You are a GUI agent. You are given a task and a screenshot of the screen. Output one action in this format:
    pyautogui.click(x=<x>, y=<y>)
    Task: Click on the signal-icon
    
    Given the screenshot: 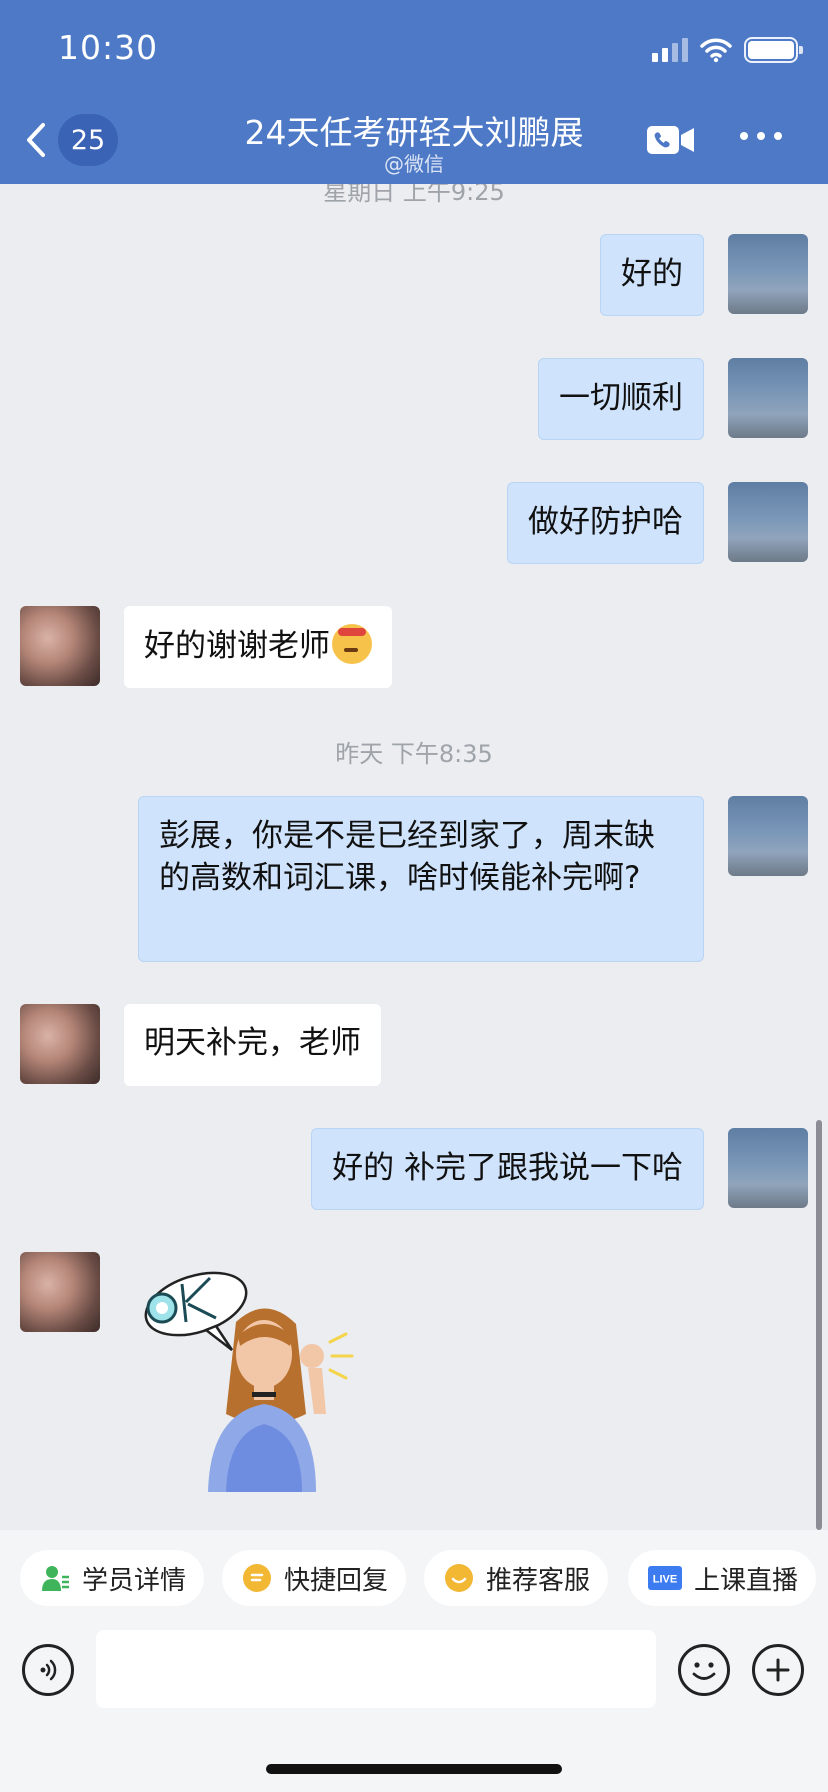 What is the action you would take?
    pyautogui.click(x=670, y=50)
    